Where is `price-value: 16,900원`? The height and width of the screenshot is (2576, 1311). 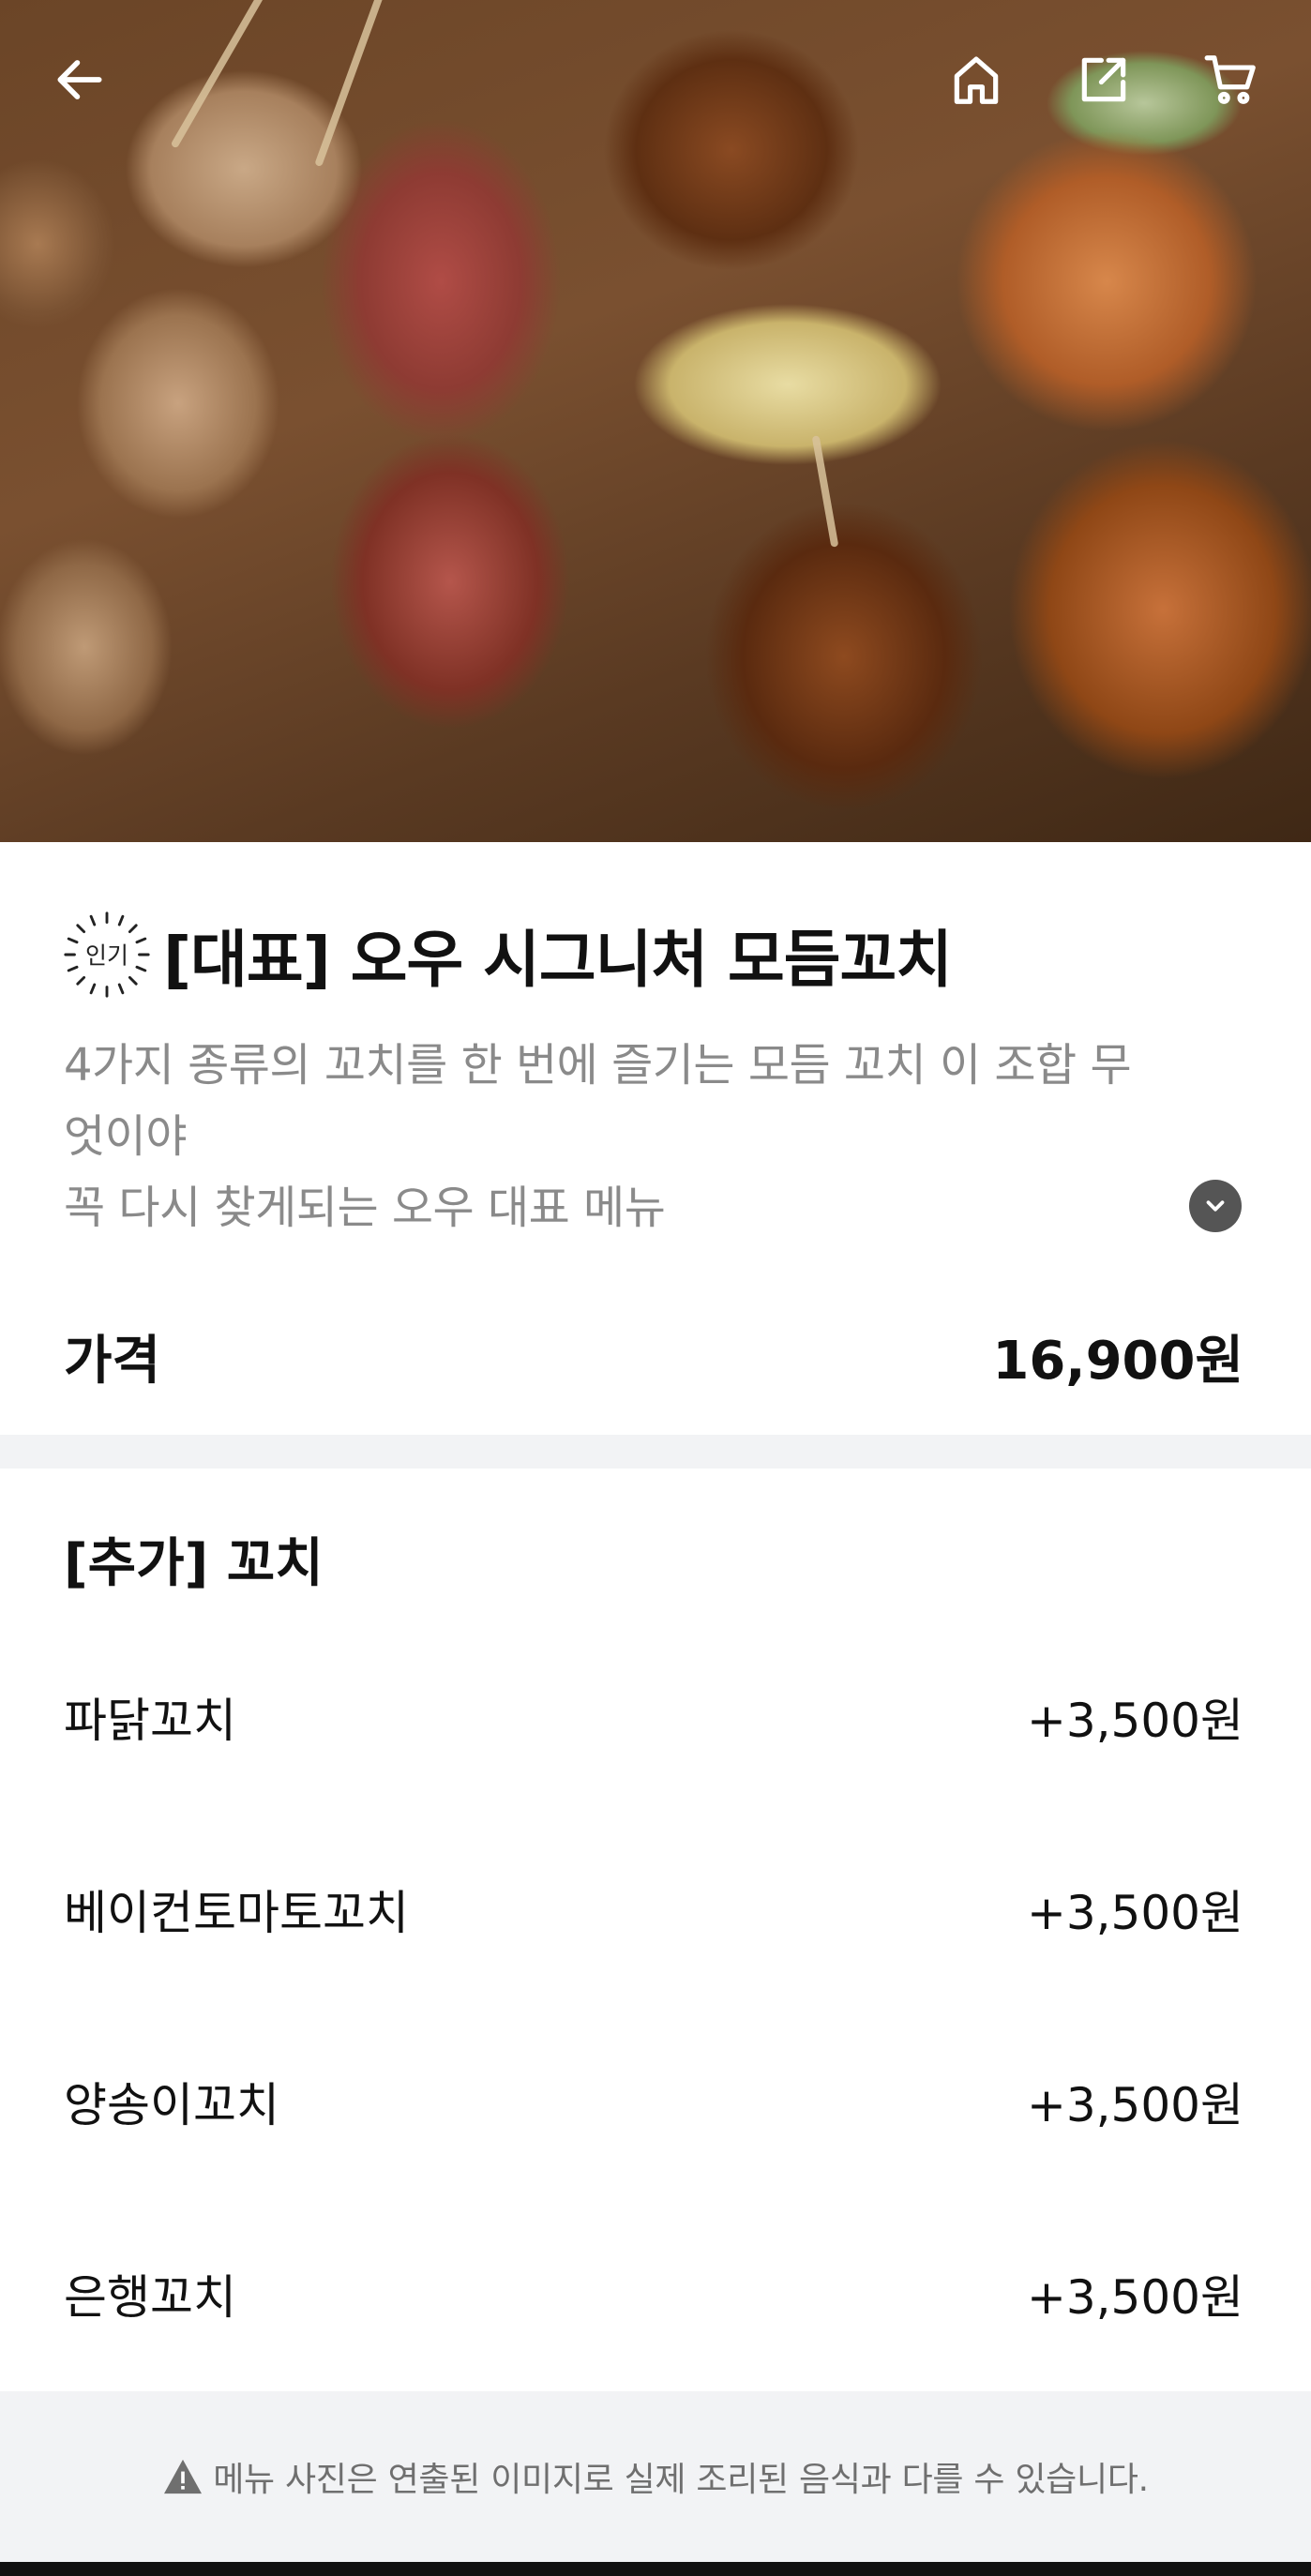
price-value: 16,900원 is located at coordinates (1117, 1361).